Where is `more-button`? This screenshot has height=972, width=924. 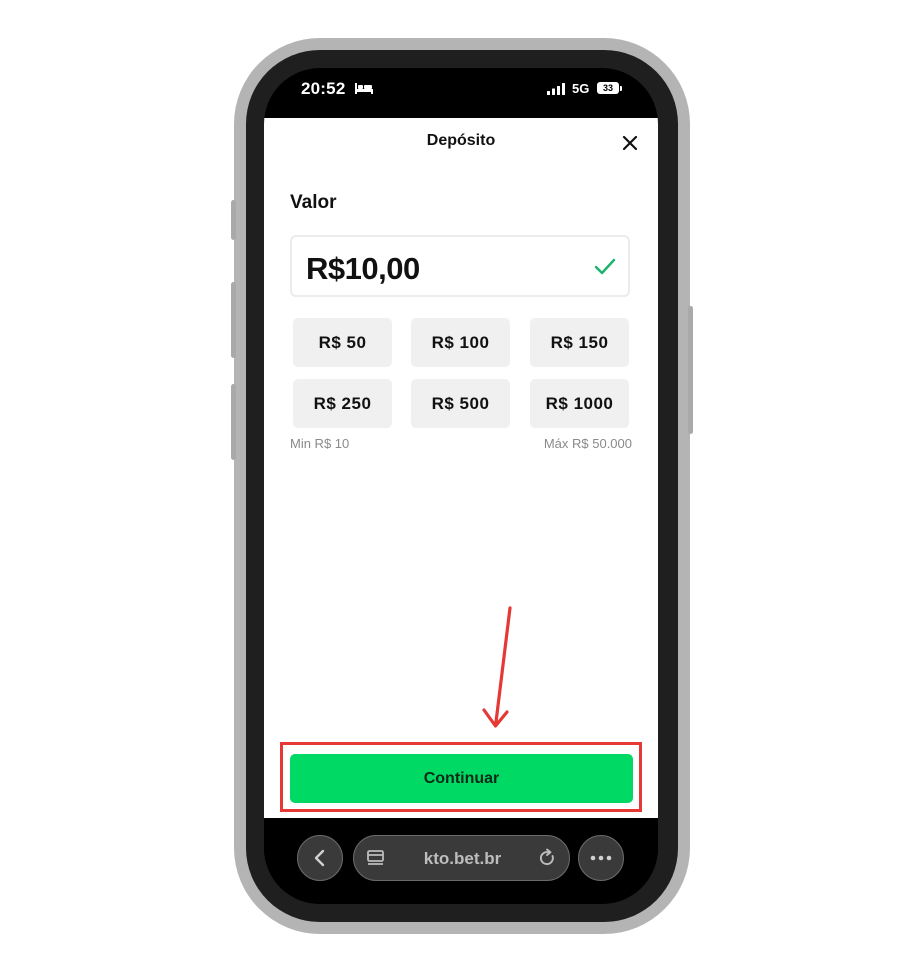
more-button is located at coordinates (601, 858).